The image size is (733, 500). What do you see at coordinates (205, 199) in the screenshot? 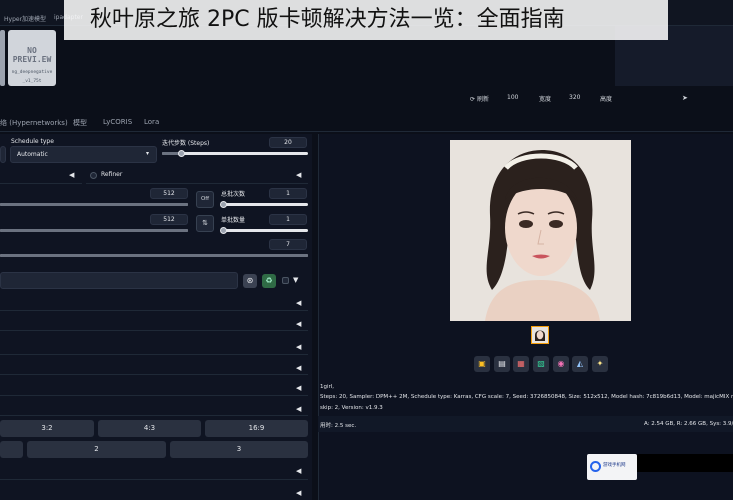
I see `off-toggle-button: Off` at bounding box center [205, 199].